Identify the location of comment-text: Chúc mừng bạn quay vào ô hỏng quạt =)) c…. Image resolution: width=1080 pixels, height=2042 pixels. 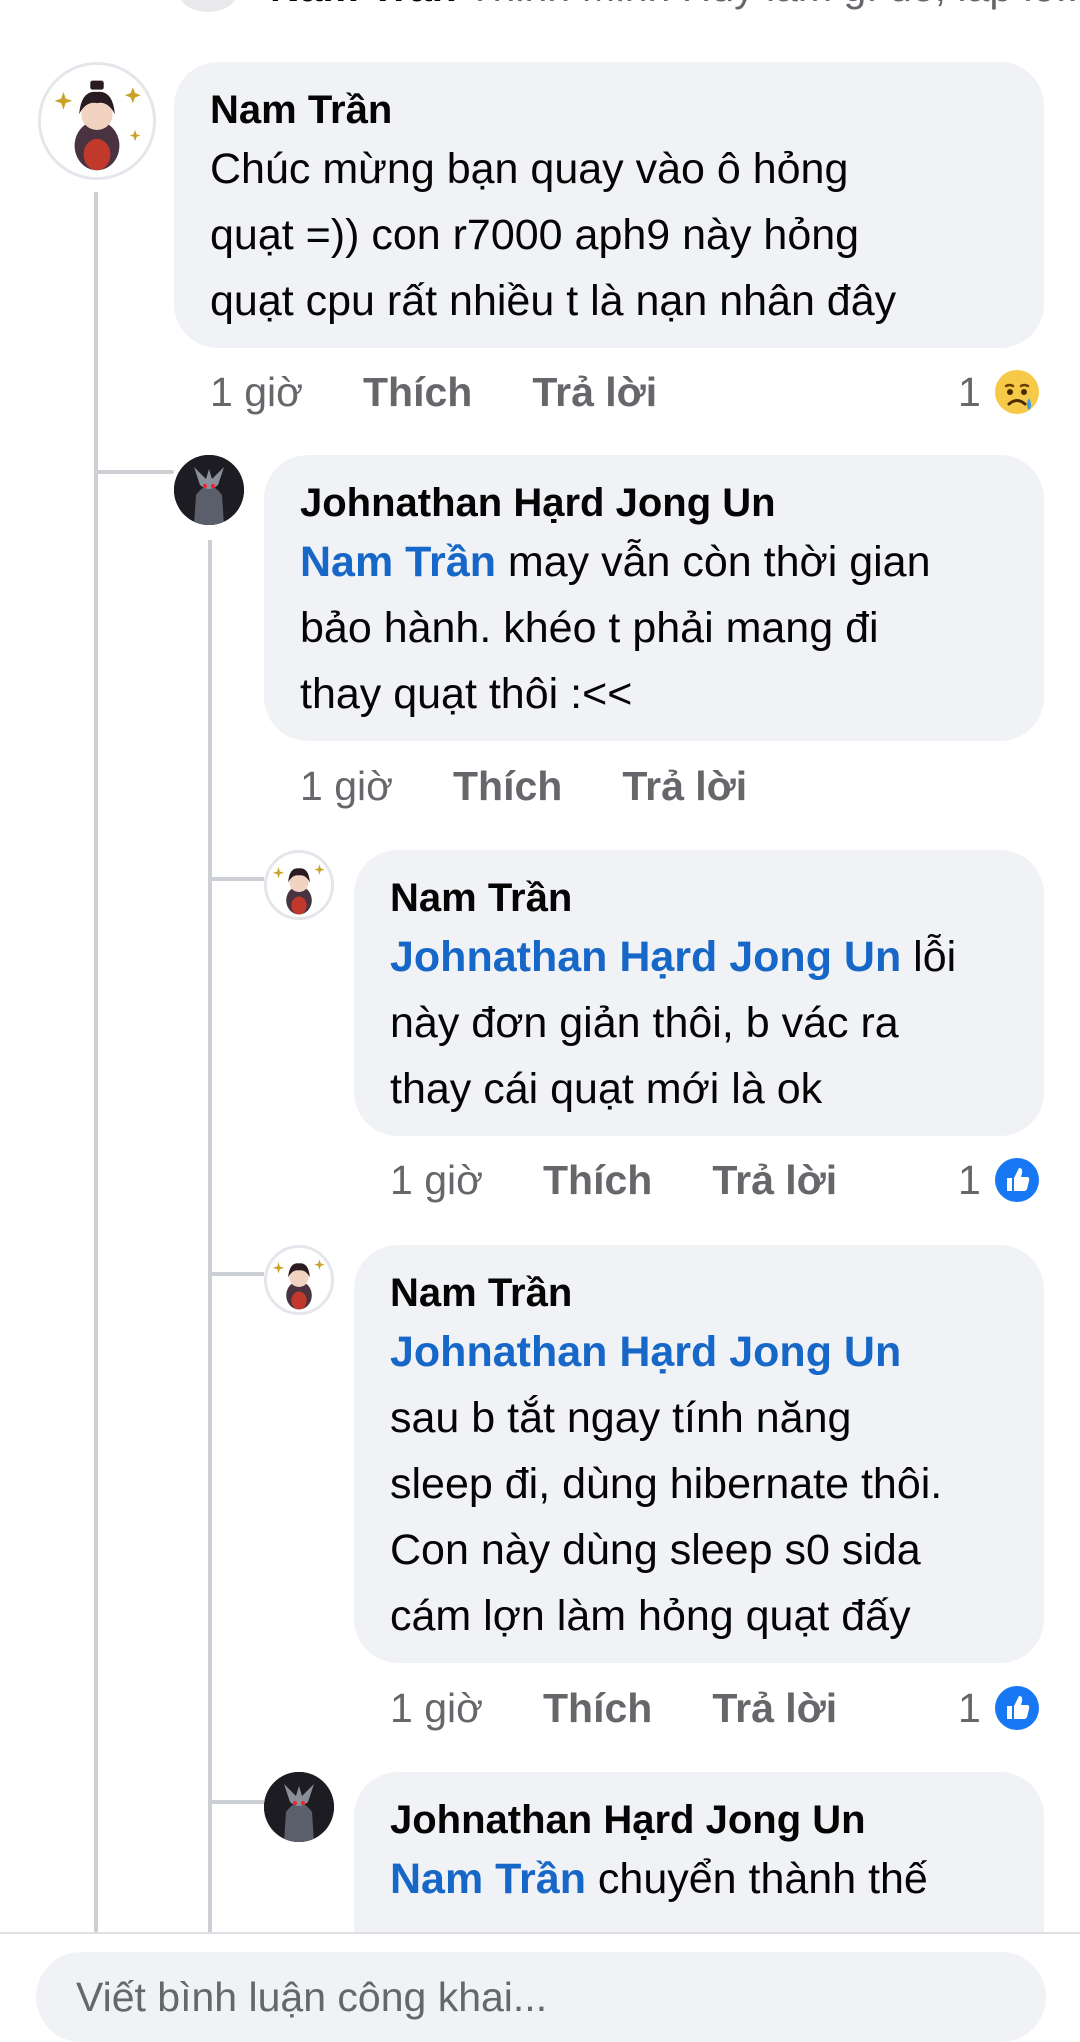
(609, 235).